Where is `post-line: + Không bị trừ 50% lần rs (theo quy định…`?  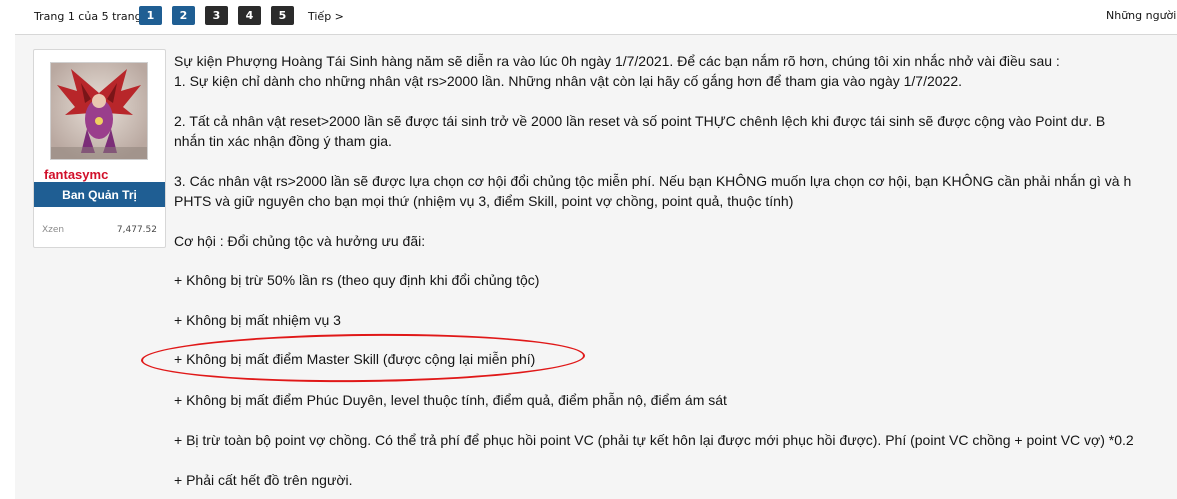
post-line: + Không bị trừ 50% lần rs (theo quy định… is located at coordinates (357, 280).